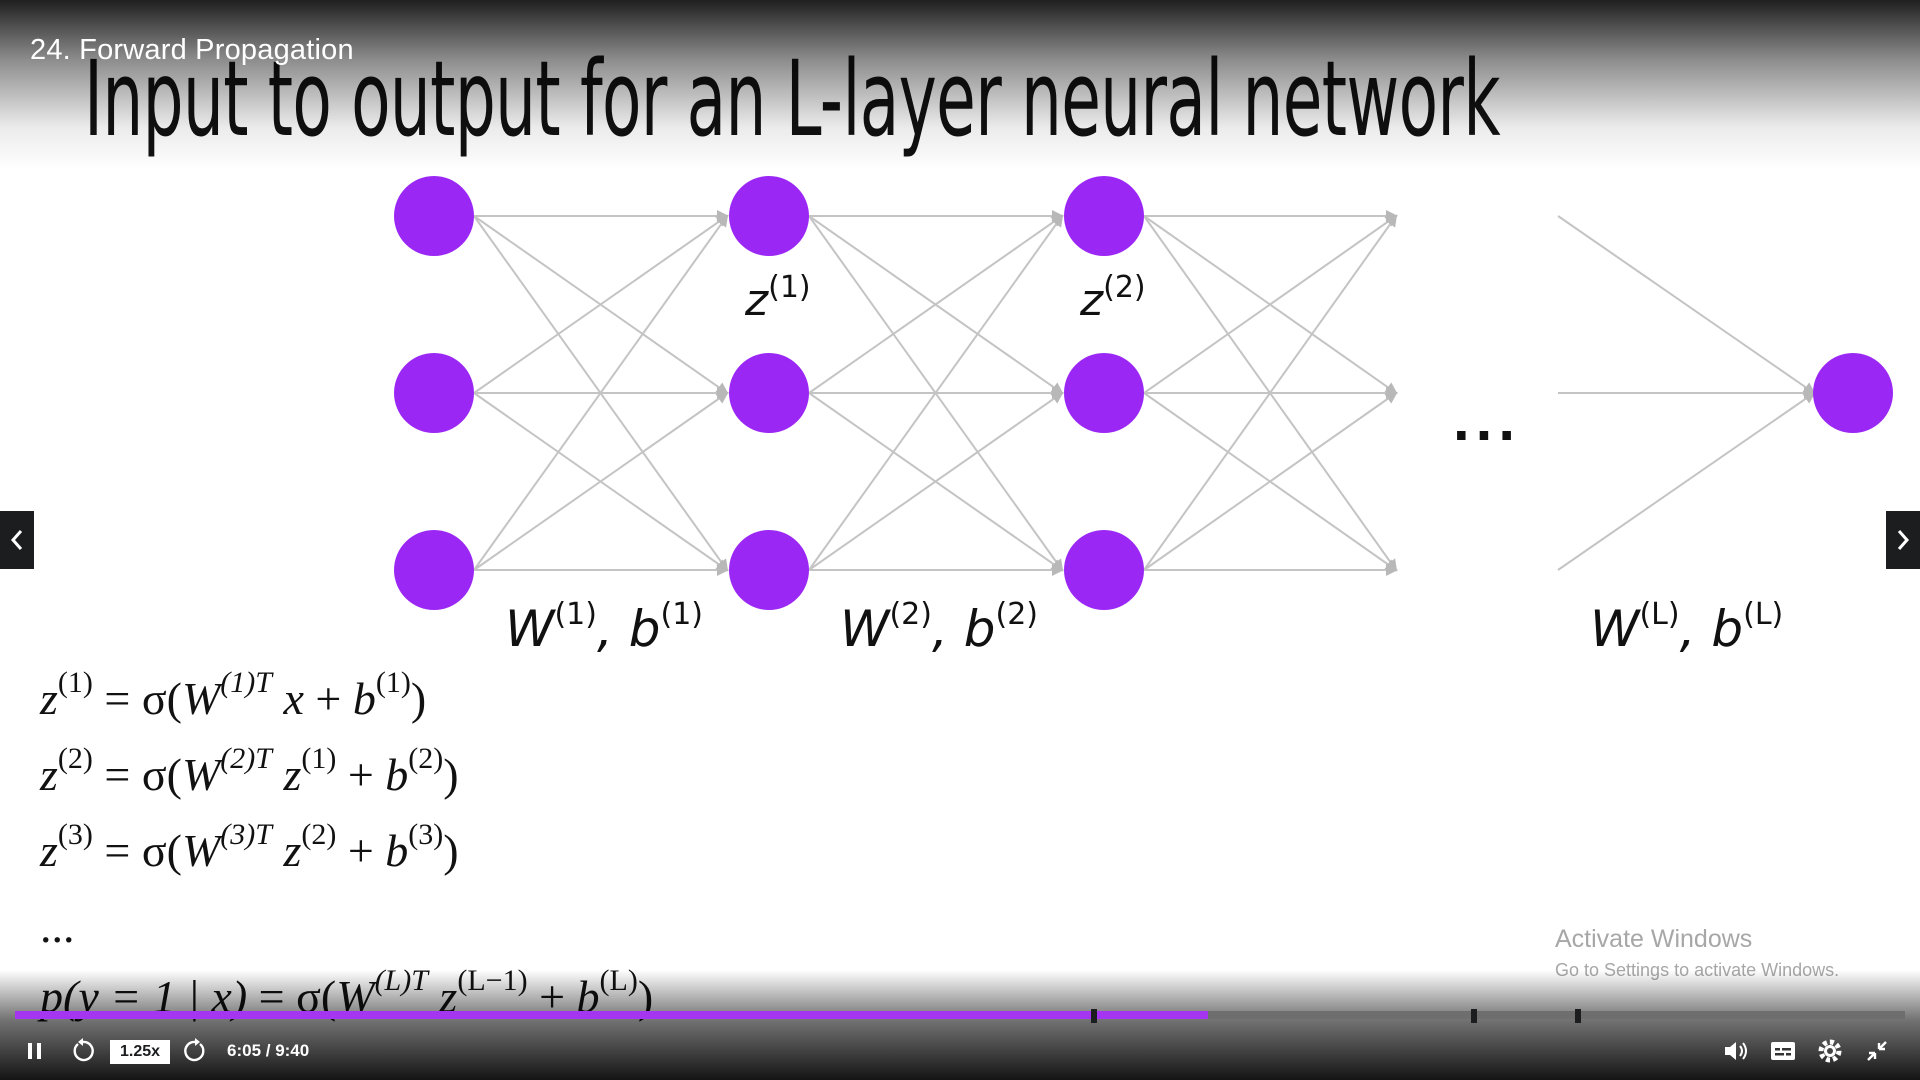  What do you see at coordinates (769, 570) in the screenshot?
I see `neuron-layer1-node2` at bounding box center [769, 570].